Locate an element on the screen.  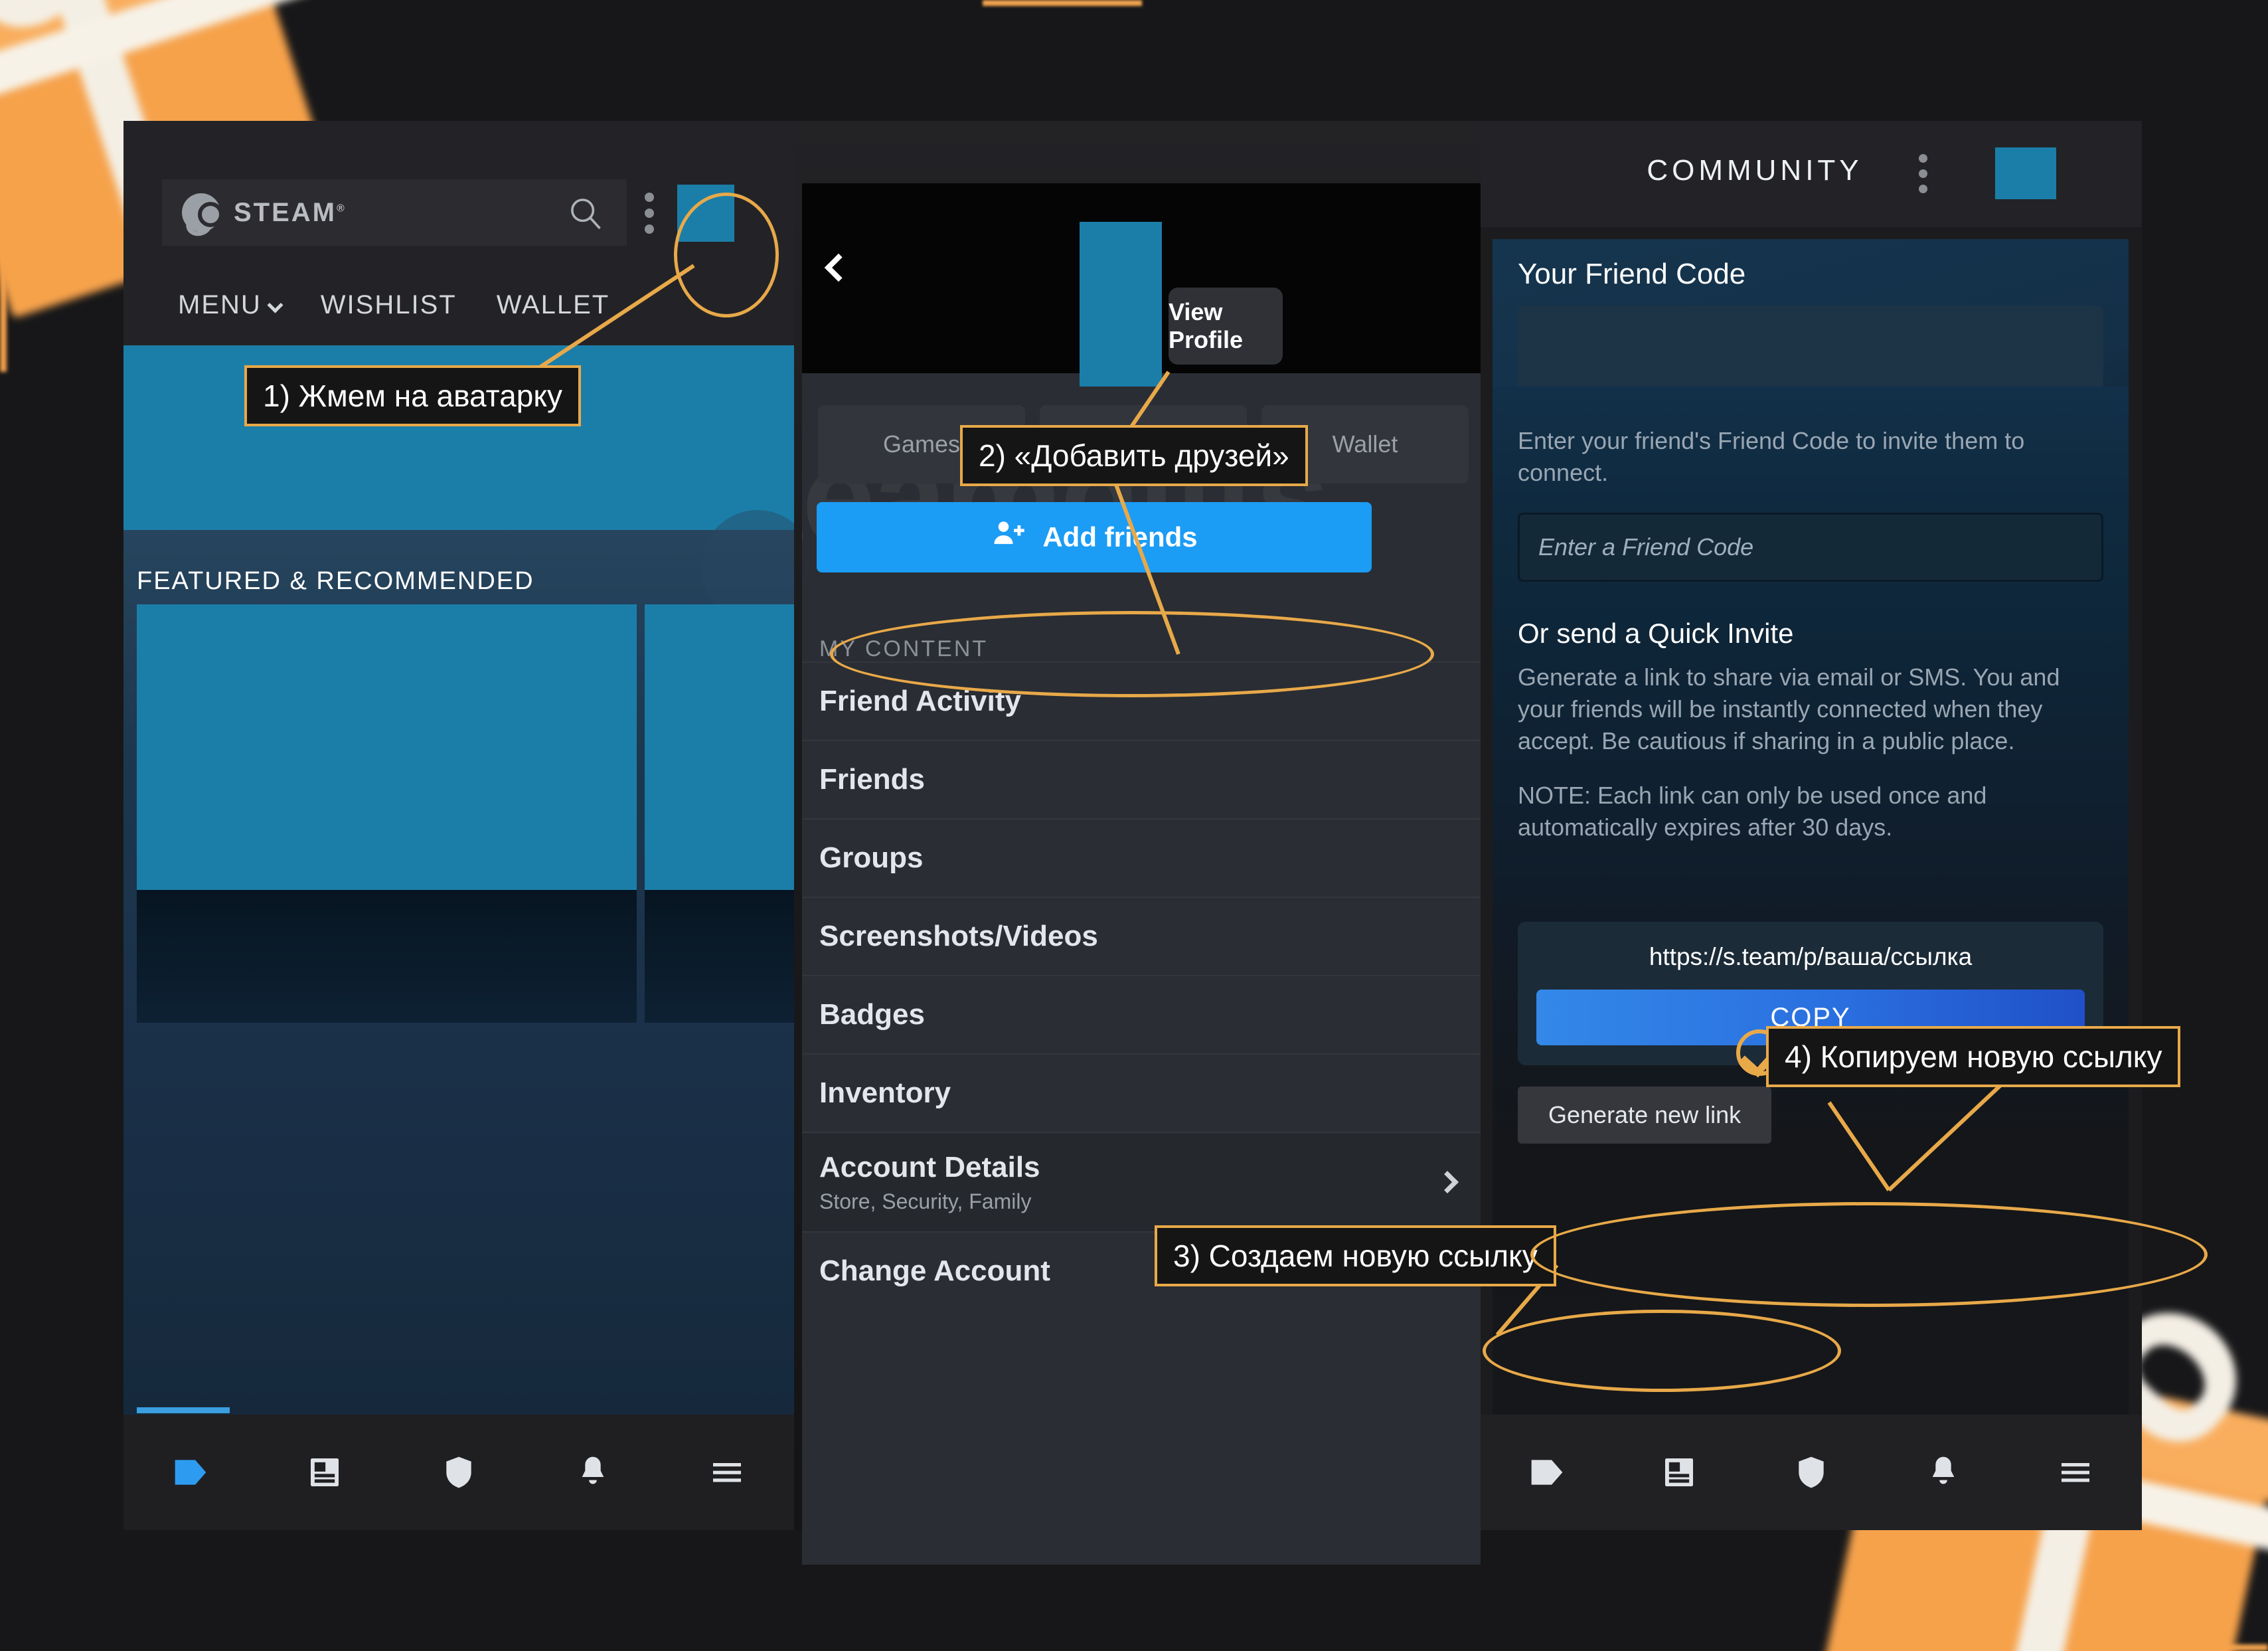
quick-invite-link-box: https://s.team/p/ваша/ссылка COPY is located at coordinates (1810, 993).